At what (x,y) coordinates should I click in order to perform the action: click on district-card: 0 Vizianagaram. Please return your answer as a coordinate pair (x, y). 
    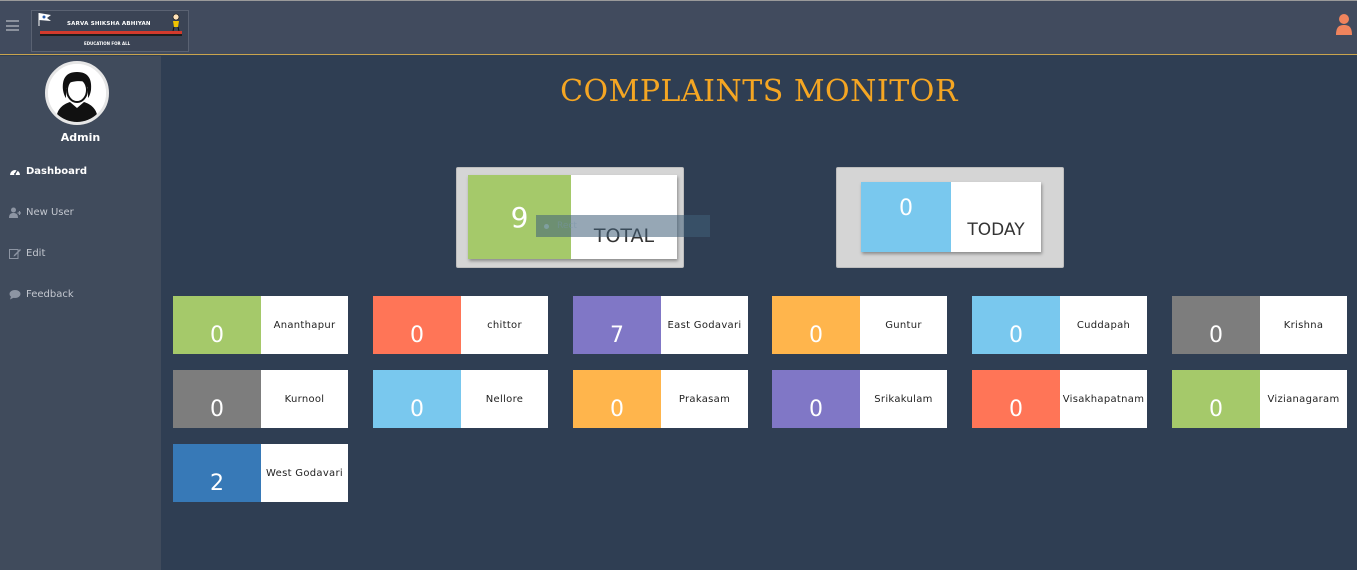
    Looking at the image, I should click on (1259, 399).